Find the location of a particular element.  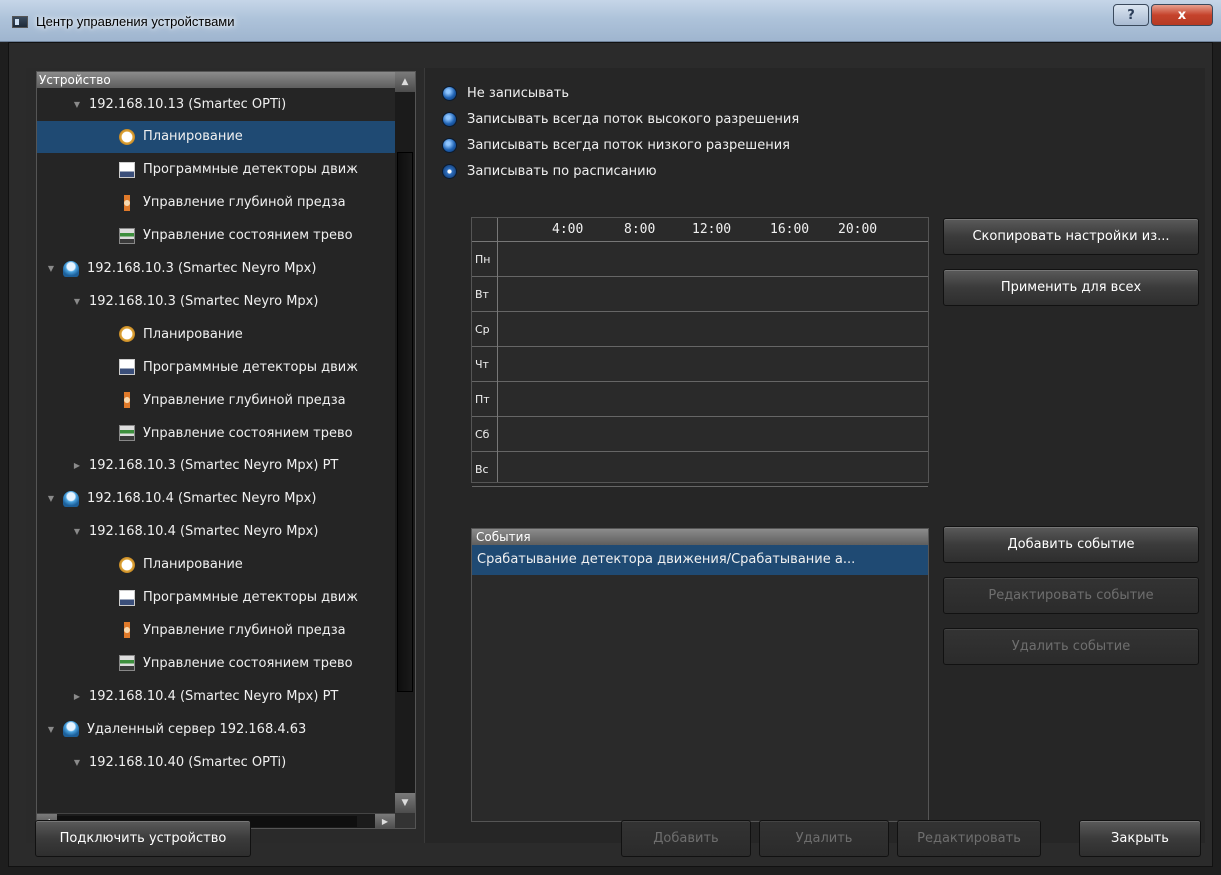

tree-column-header: Устройство is located at coordinates (216, 80).